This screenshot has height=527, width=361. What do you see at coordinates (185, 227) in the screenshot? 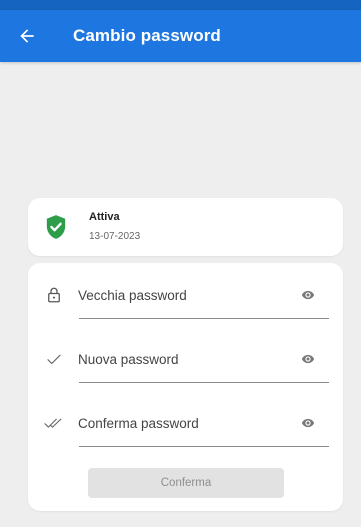
I see `status-card` at bounding box center [185, 227].